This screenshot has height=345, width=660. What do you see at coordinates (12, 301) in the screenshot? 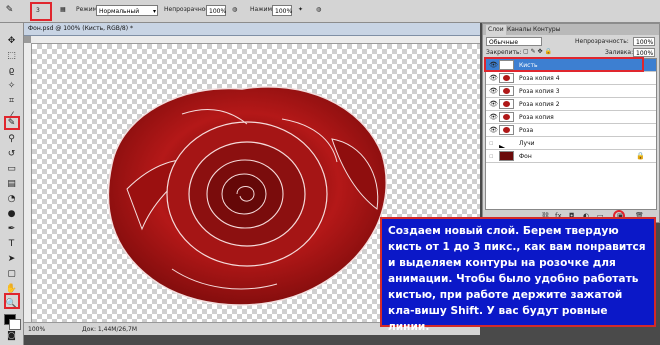
I see `color-swatch-highlight` at bounding box center [12, 301].